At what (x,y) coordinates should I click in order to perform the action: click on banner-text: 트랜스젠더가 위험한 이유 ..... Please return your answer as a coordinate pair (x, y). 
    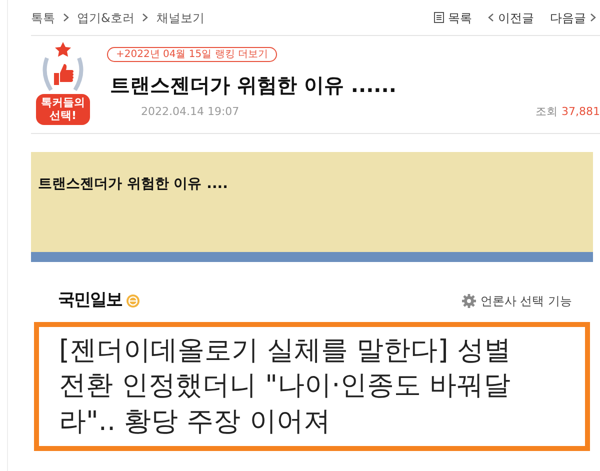
    Looking at the image, I should click on (133, 184).